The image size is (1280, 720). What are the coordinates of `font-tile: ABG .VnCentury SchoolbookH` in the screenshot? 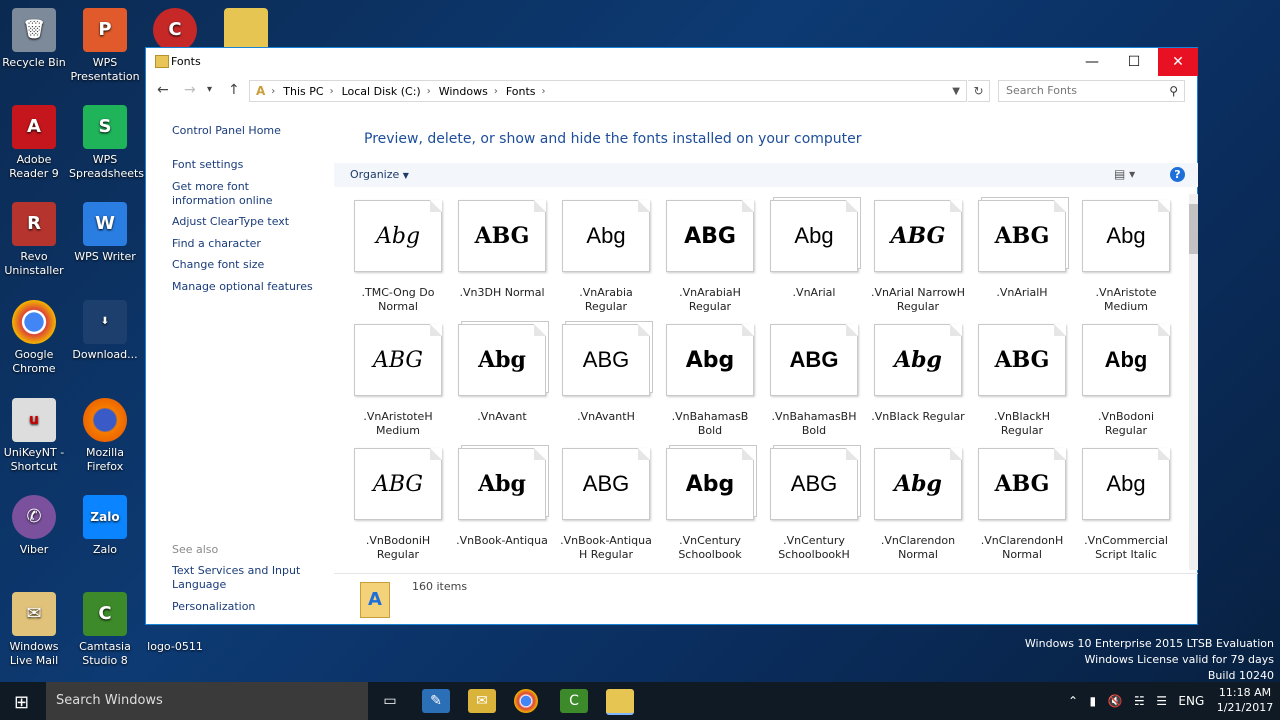 It's located at (814, 508).